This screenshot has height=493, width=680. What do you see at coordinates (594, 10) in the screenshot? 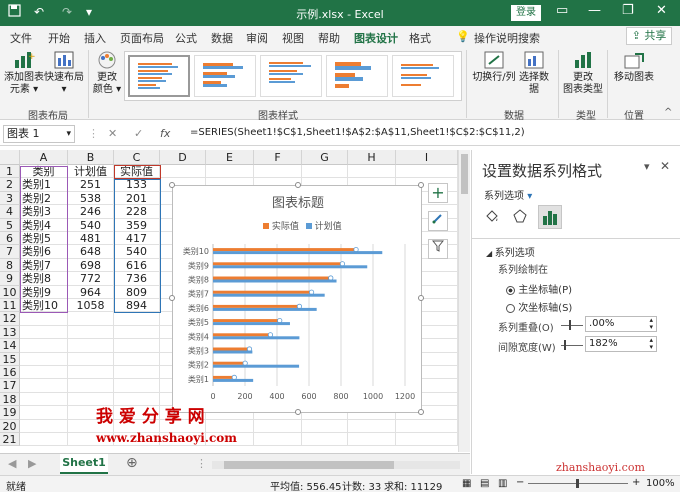
I see `minimize-button: —` at bounding box center [594, 10].